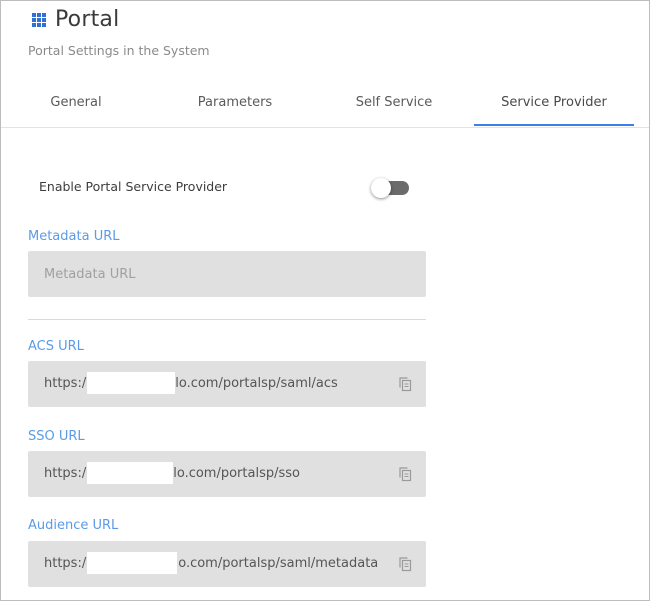  What do you see at coordinates (278, 563) in the screenshot?
I see `audience-url-suffix: o.com/portalsp/saml/metadata` at bounding box center [278, 563].